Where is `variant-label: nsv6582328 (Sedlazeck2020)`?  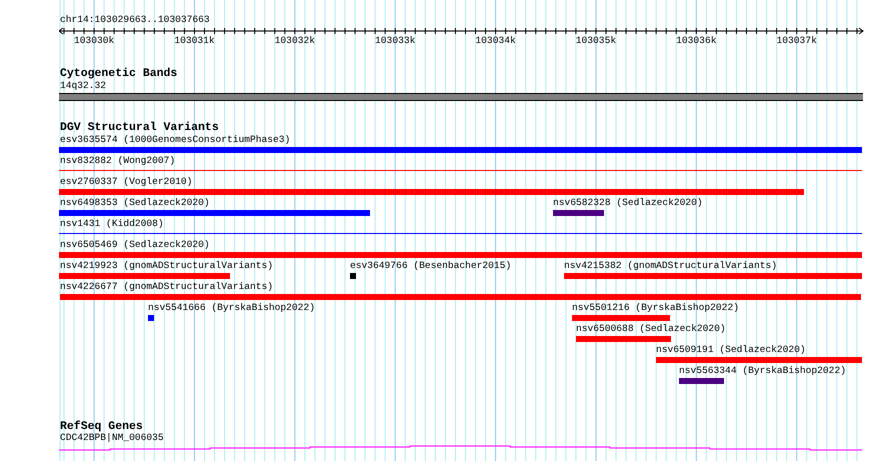 variant-label: nsv6582328 (Sedlazeck2020) is located at coordinates (628, 203).